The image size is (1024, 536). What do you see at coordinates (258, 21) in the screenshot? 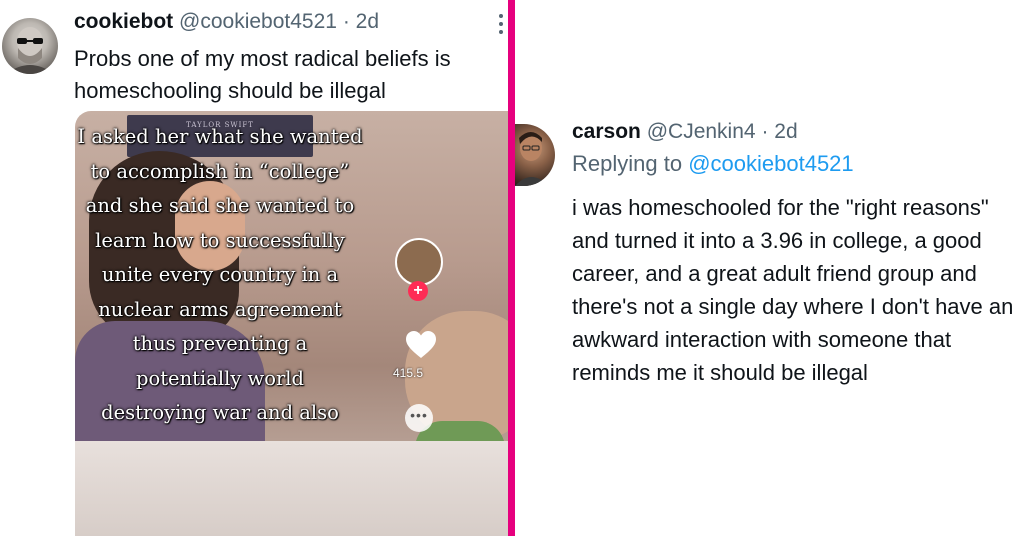
I see `author-handle: @cookiebot4521` at bounding box center [258, 21].